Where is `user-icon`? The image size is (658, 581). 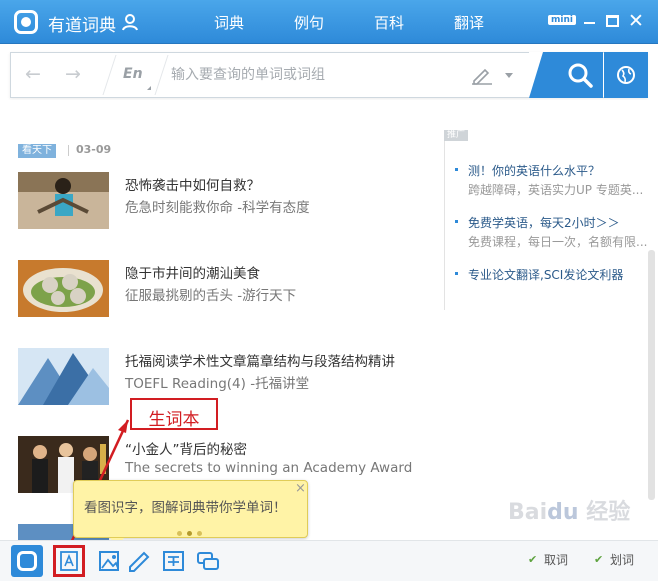 user-icon is located at coordinates (130, 22).